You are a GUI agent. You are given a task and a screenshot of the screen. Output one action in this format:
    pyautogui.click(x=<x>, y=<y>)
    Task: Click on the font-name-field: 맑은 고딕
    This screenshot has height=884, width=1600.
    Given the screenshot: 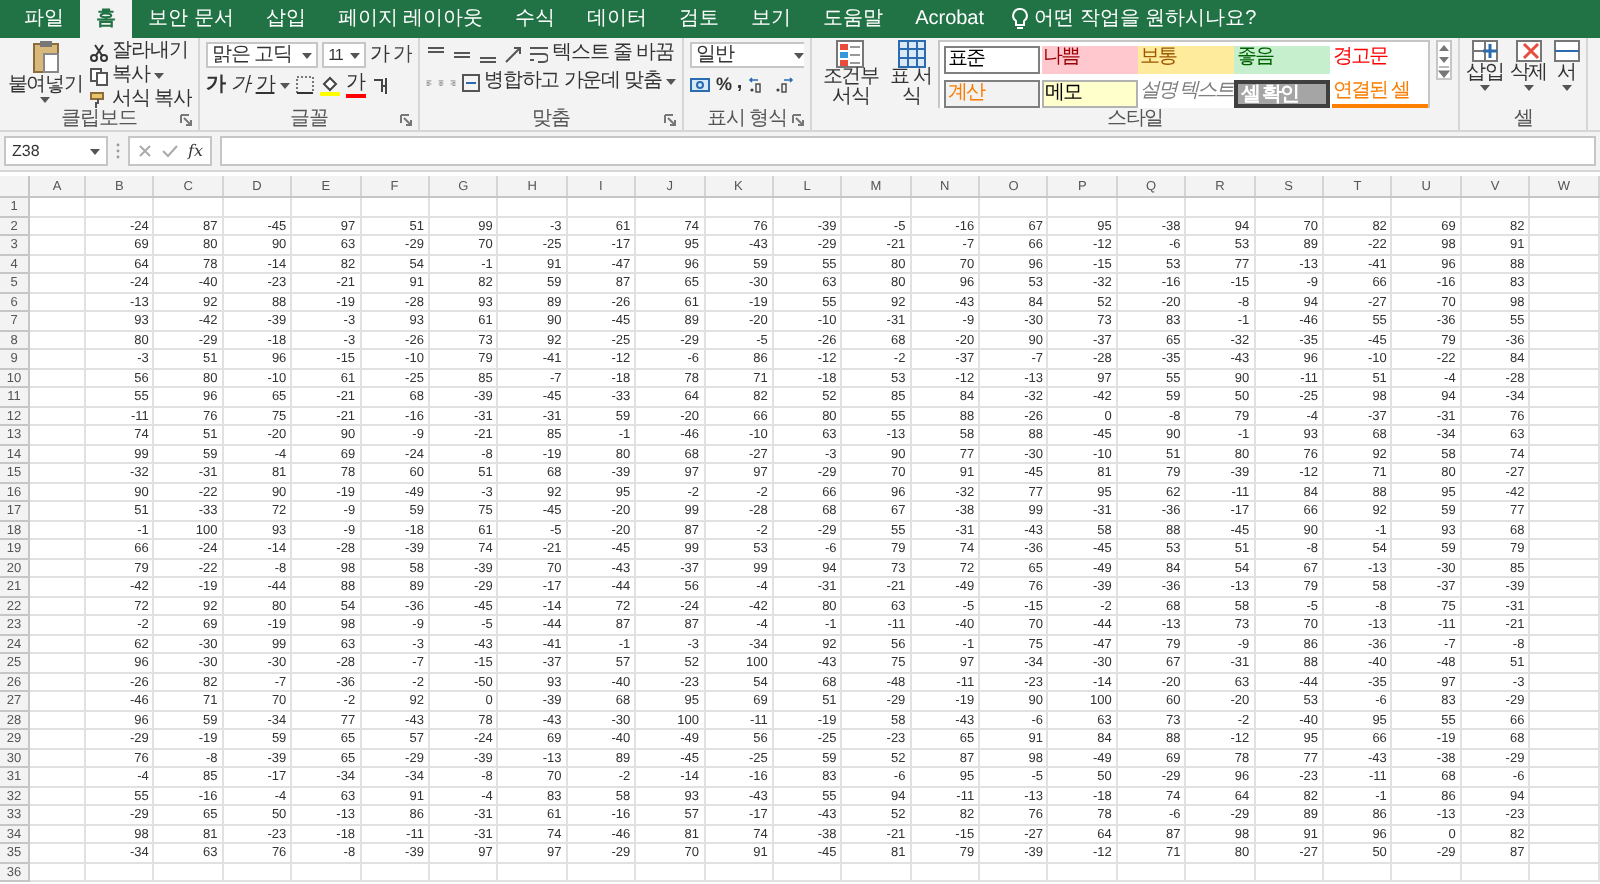 What is the action you would take?
    pyautogui.click(x=262, y=55)
    